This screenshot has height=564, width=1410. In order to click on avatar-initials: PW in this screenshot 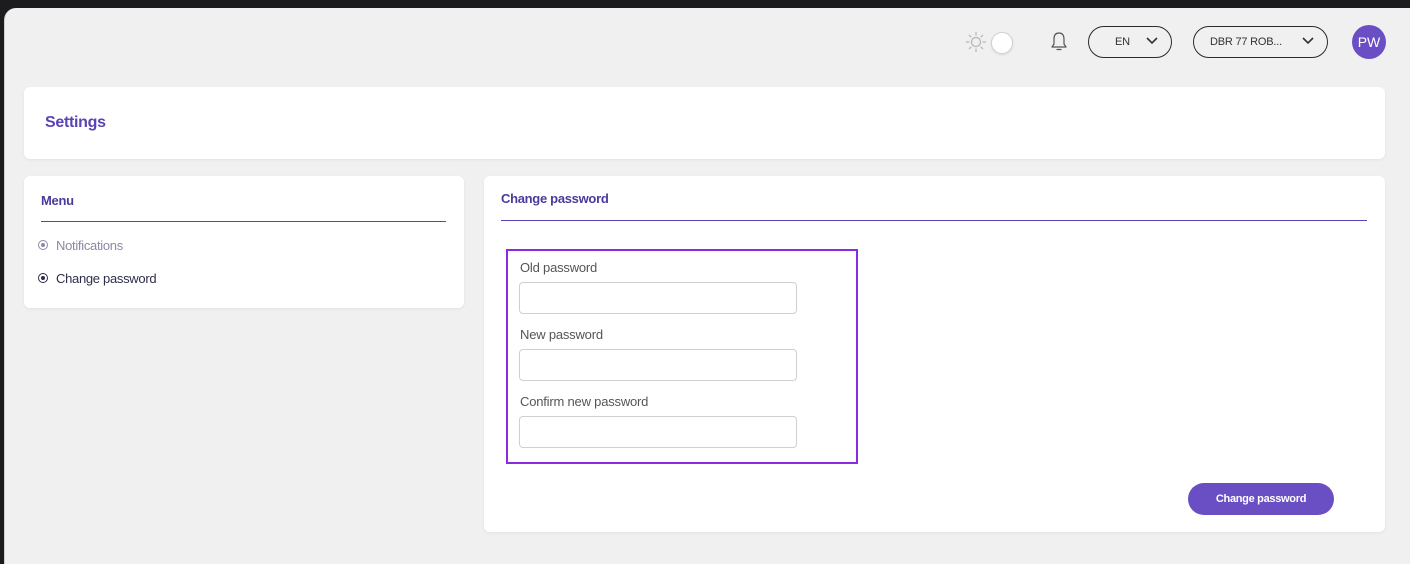, I will do `click(1369, 42)`.